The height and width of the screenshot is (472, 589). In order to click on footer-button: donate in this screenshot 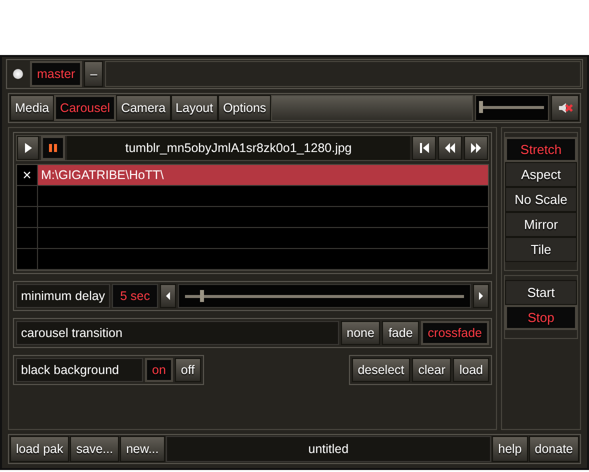, I will do `click(553, 449)`.